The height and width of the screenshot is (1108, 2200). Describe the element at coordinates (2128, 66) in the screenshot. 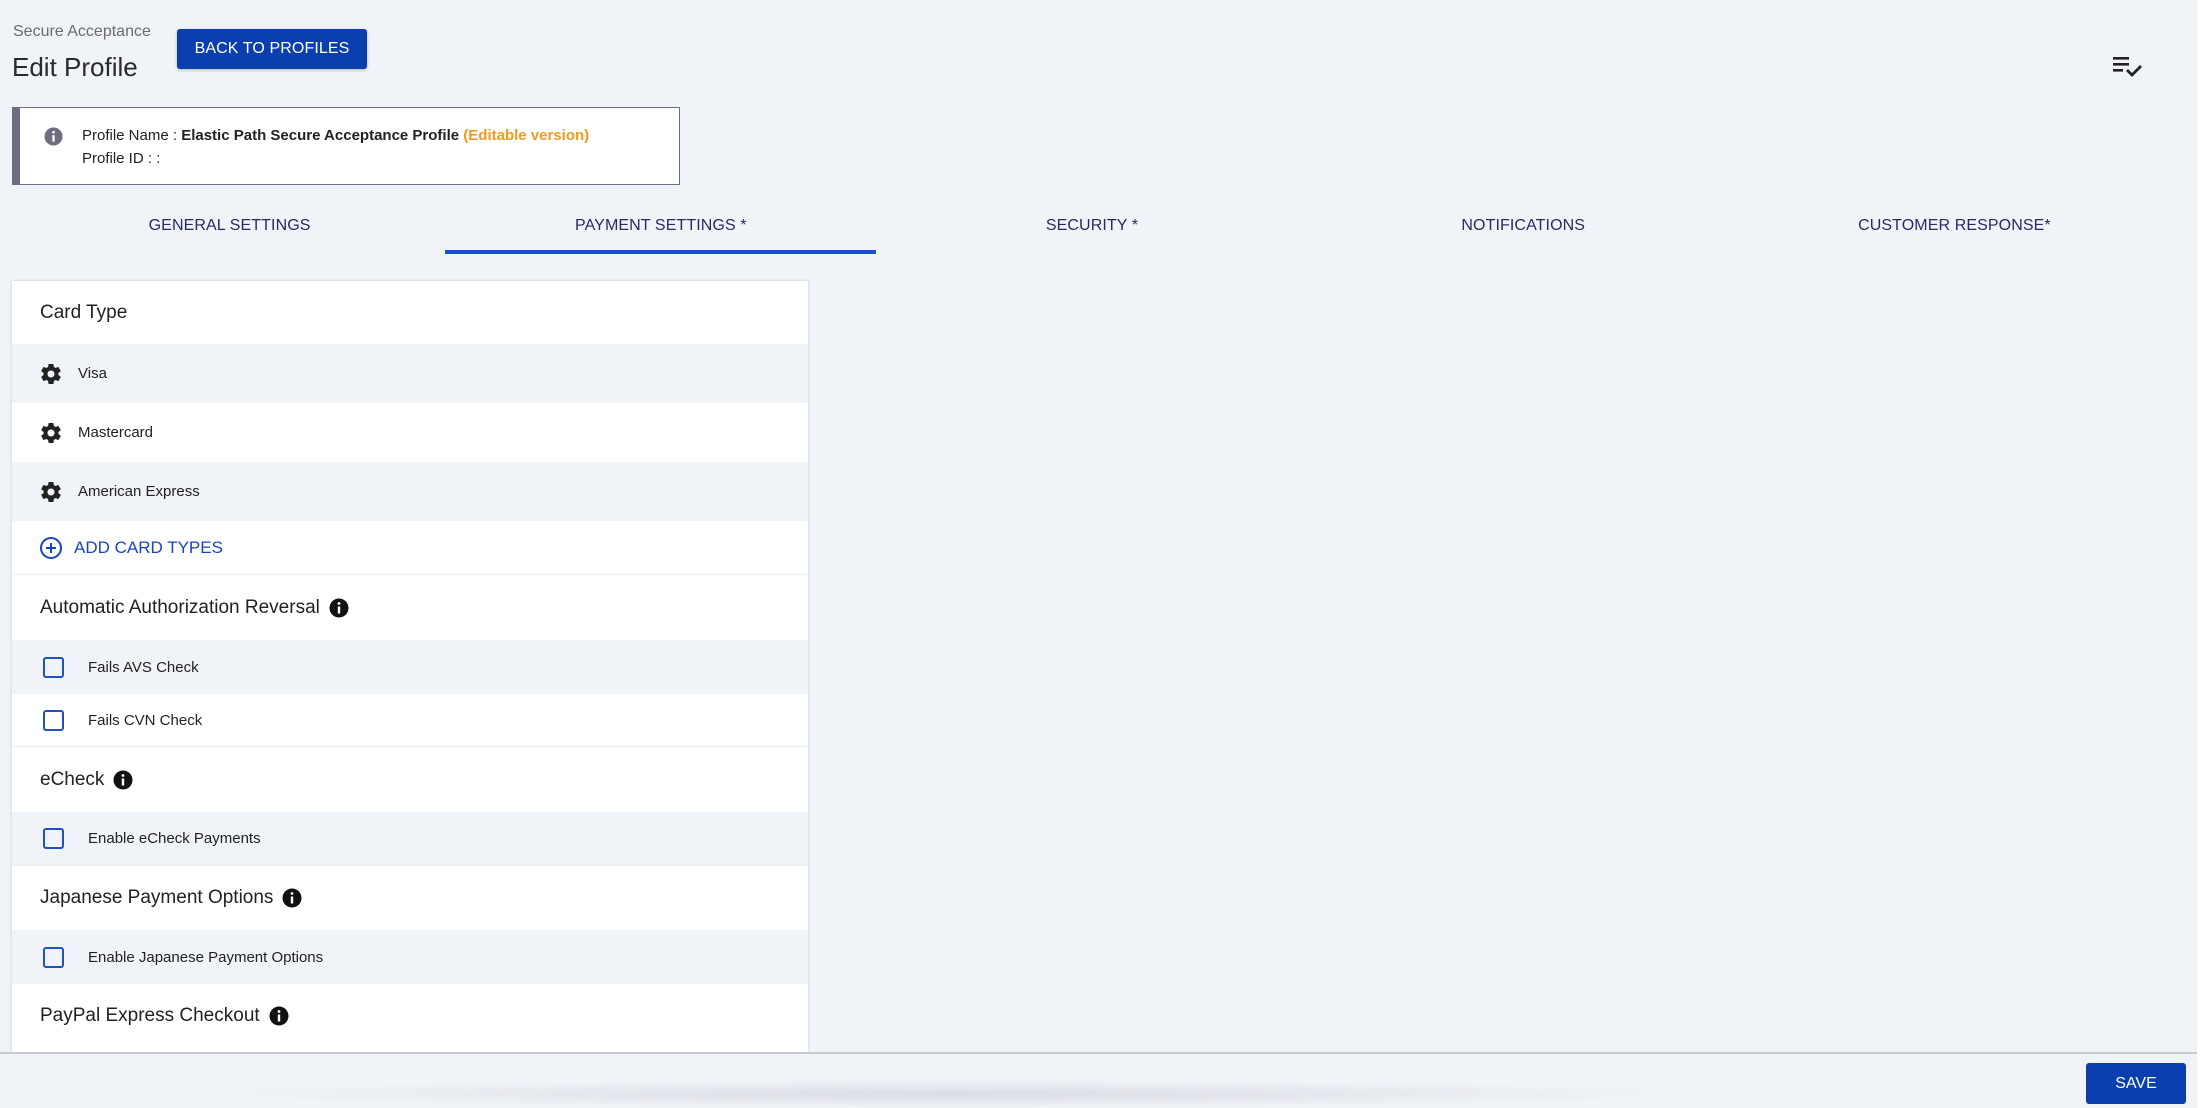

I see `playlist-check-icon` at that location.